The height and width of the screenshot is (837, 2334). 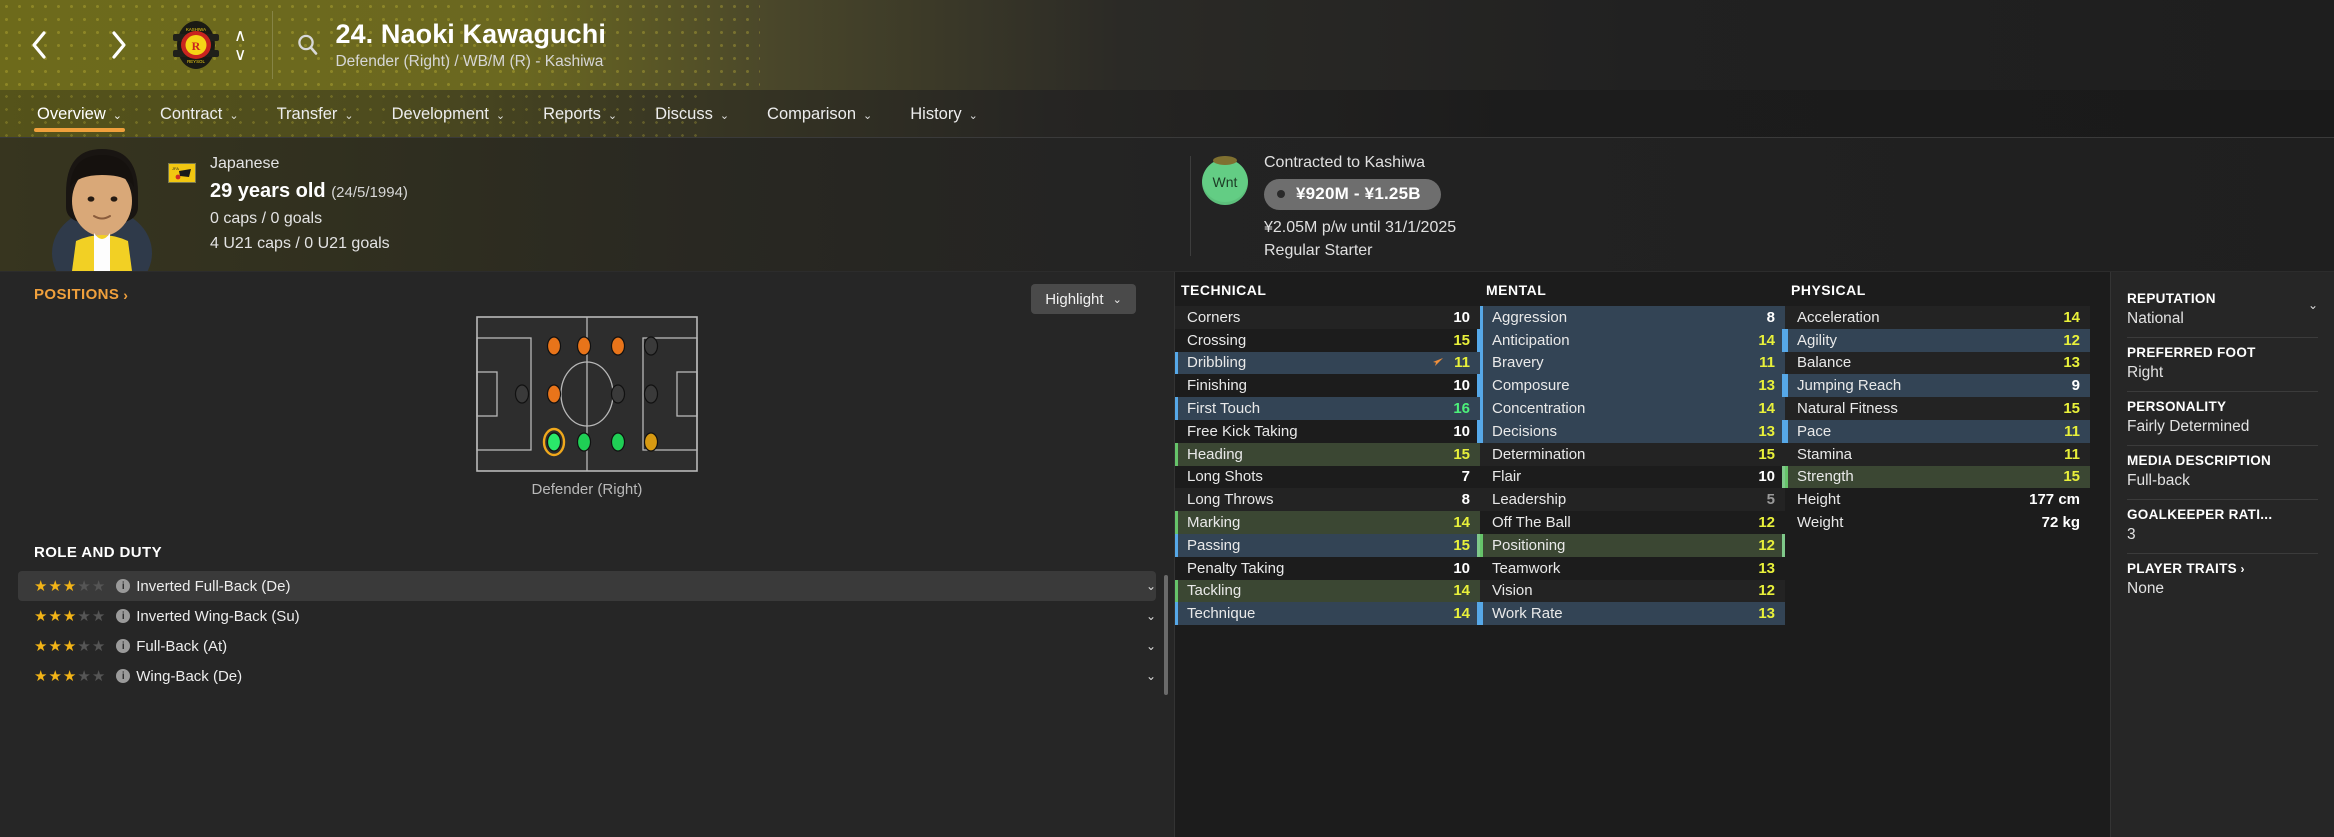 What do you see at coordinates (1327, 614) in the screenshot?
I see `attribute-row: Technique 14` at bounding box center [1327, 614].